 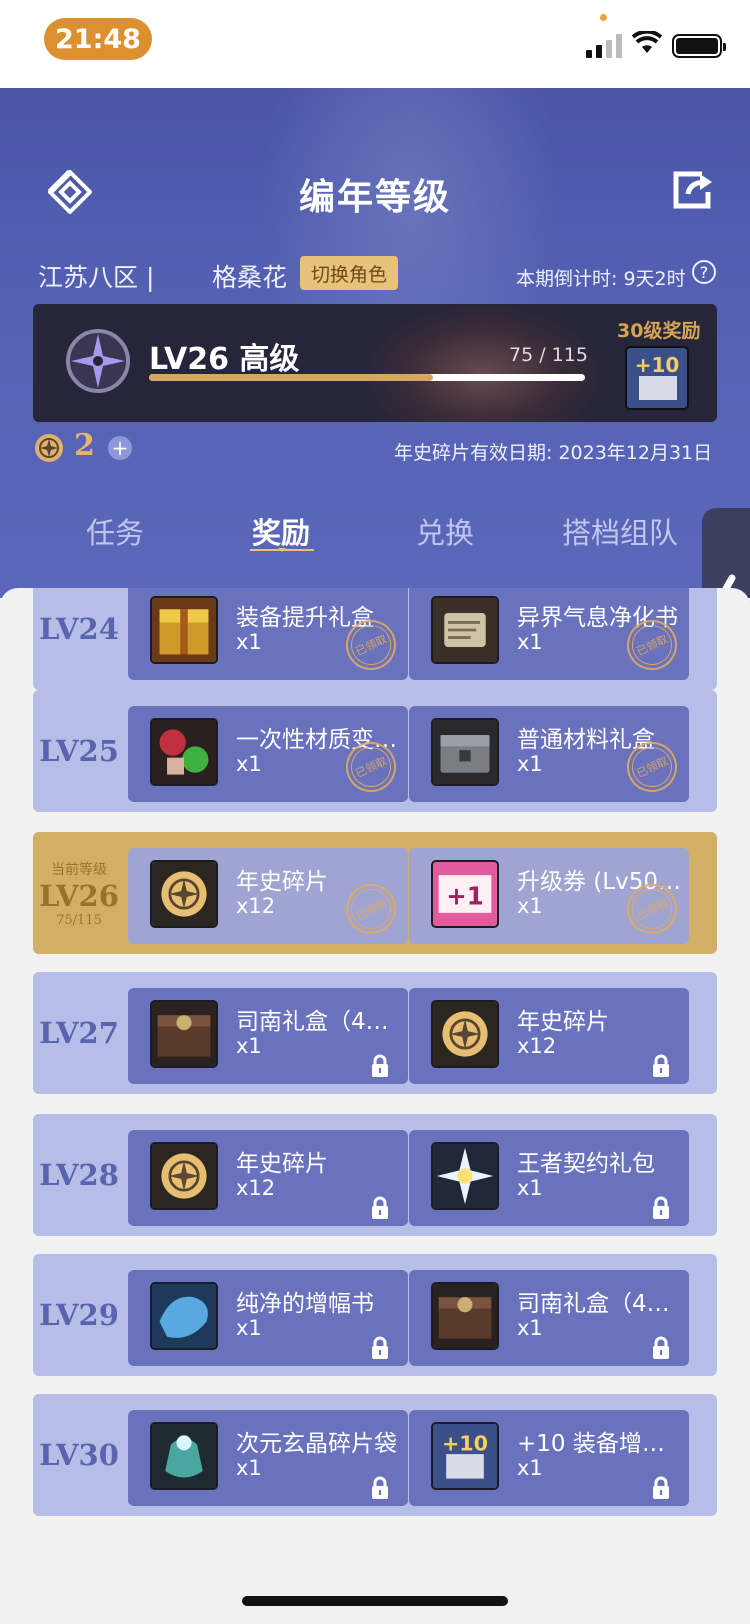 I want to click on home-indicator, so click(x=375, y=1601).